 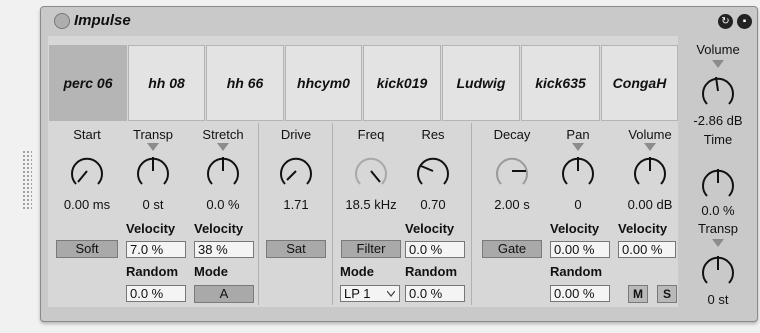 I want to click on global-volume-modulation-indicator-icon, so click(x=718, y=64).